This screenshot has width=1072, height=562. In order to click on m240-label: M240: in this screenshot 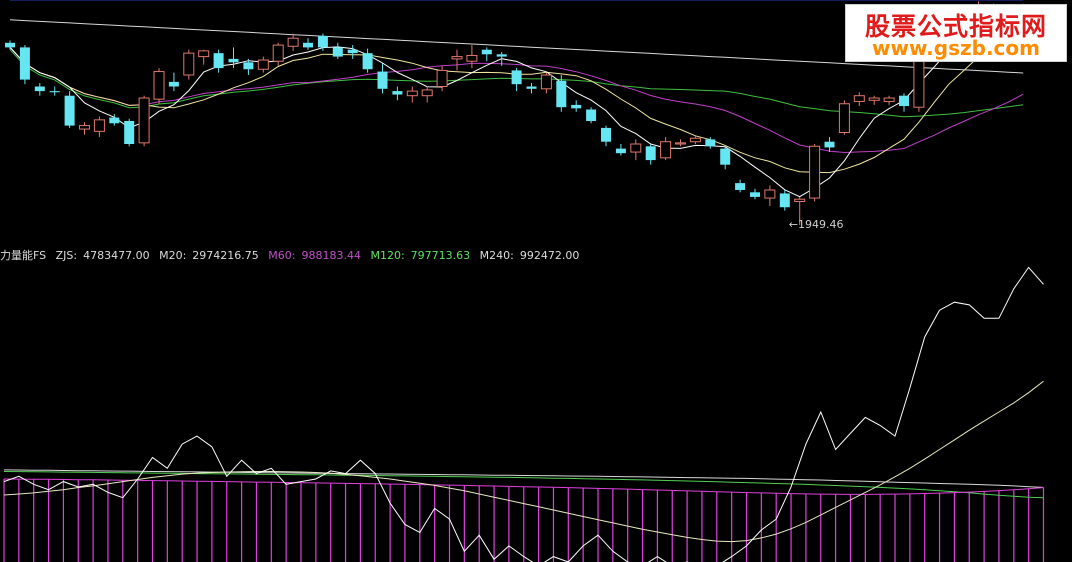, I will do `click(496, 255)`.